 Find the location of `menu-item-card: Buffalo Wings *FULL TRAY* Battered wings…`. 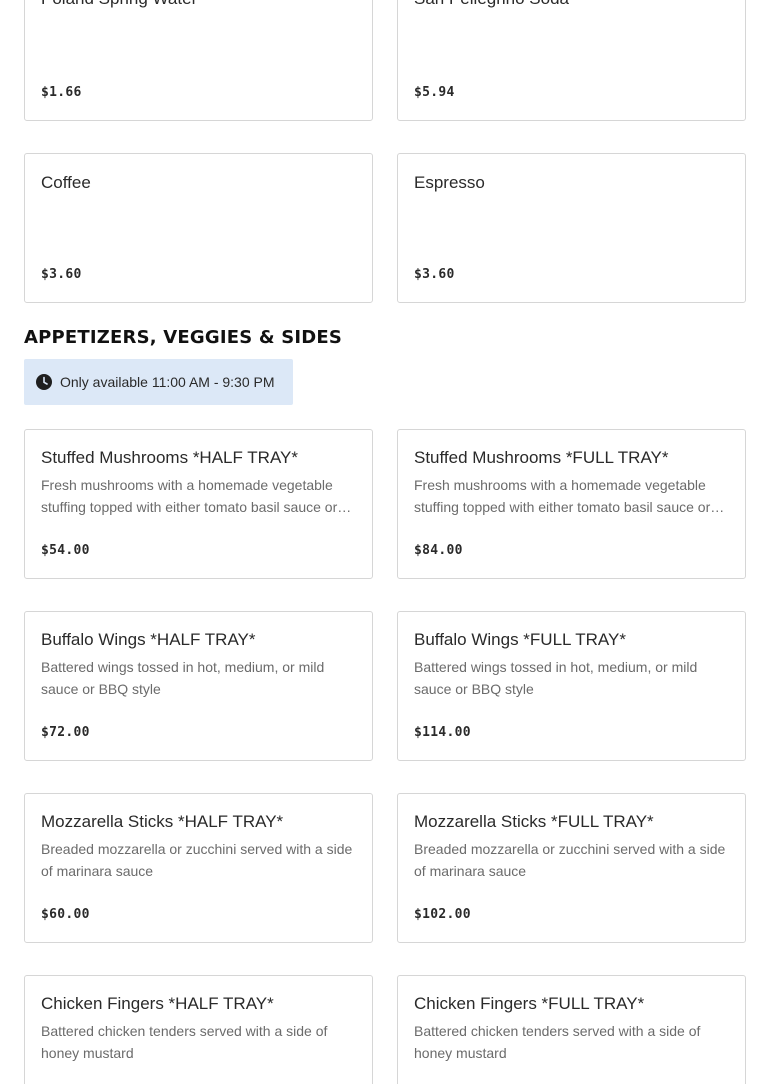

menu-item-card: Buffalo Wings *FULL TRAY* Battered wings… is located at coordinates (571, 686).